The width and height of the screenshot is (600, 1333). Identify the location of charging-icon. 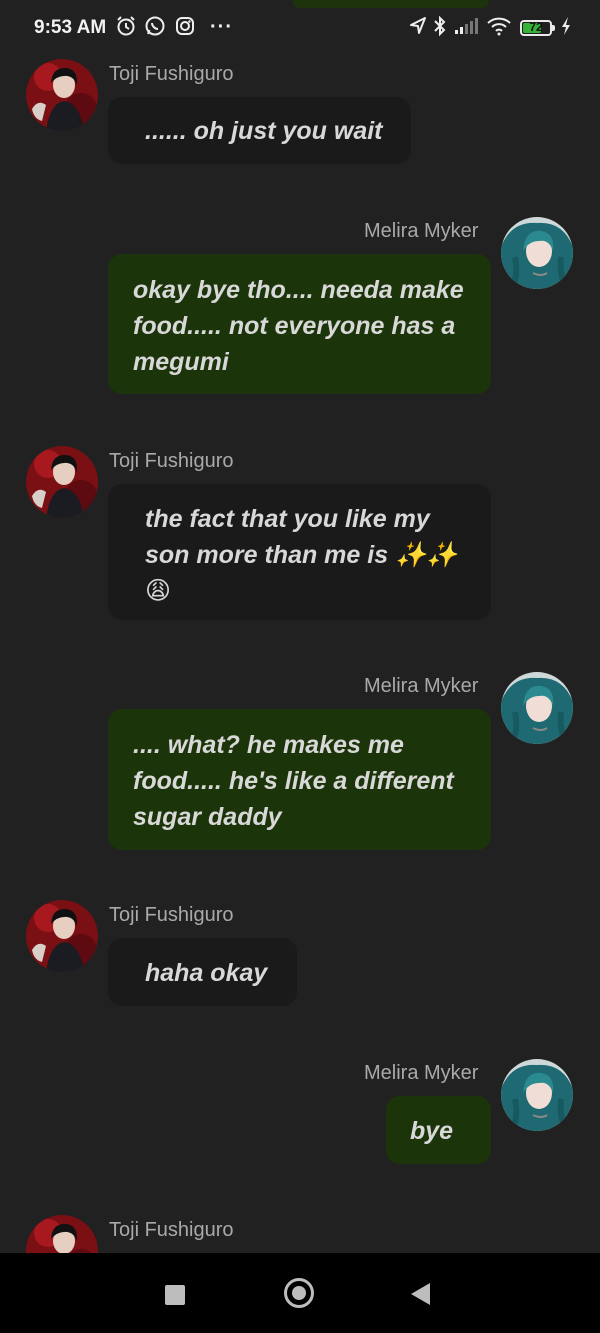
(566, 29).